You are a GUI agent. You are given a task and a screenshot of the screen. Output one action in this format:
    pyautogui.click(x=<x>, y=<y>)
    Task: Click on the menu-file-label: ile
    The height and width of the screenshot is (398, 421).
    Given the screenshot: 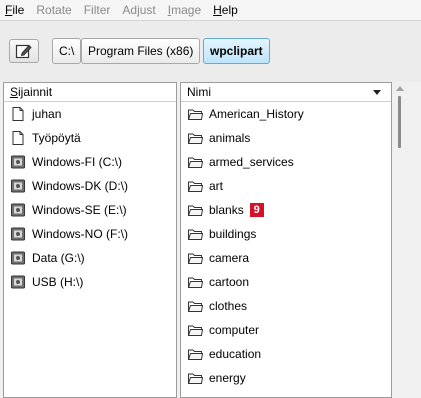 What is the action you would take?
    pyautogui.click(x=18, y=10)
    